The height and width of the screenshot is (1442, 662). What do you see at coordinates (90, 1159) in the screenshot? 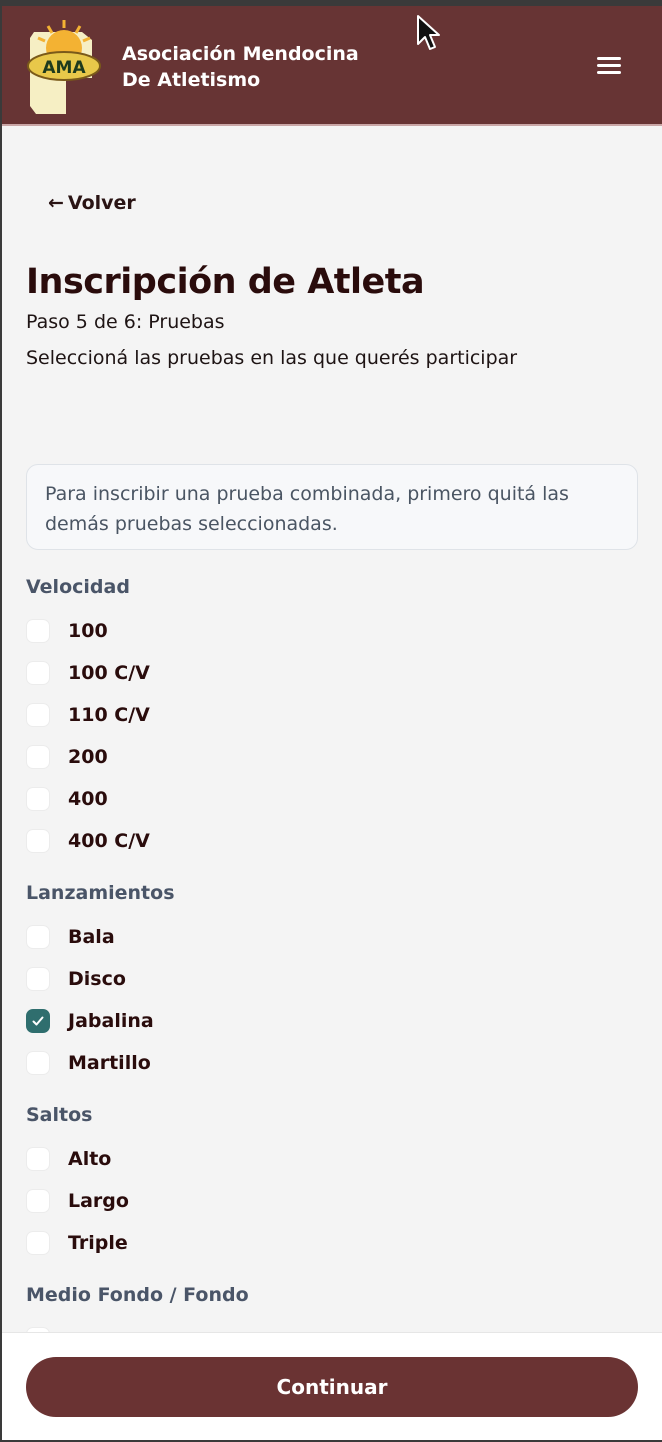
I see `option-label: Alto` at bounding box center [90, 1159].